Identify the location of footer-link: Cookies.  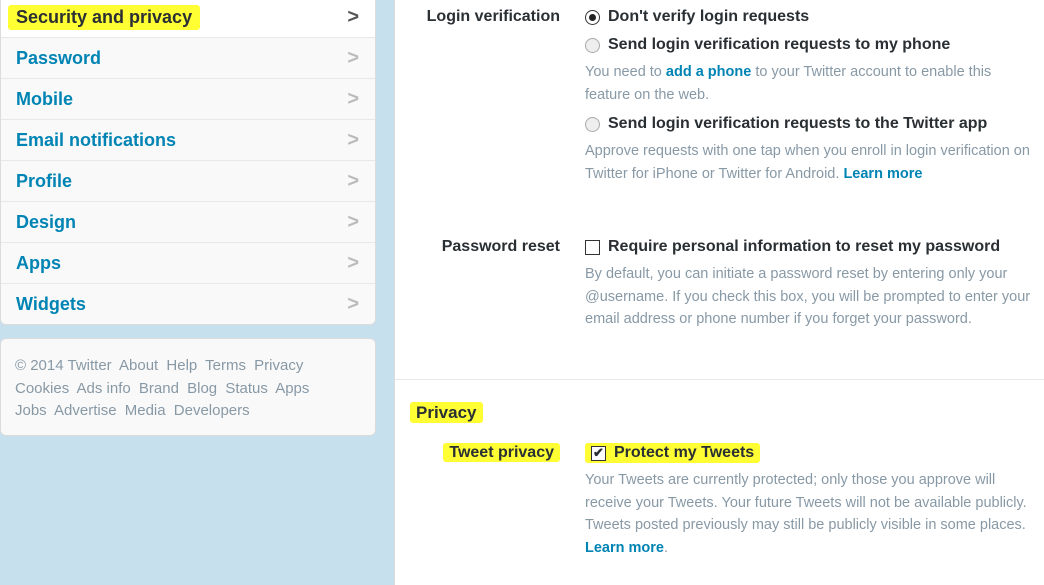
(42, 388).